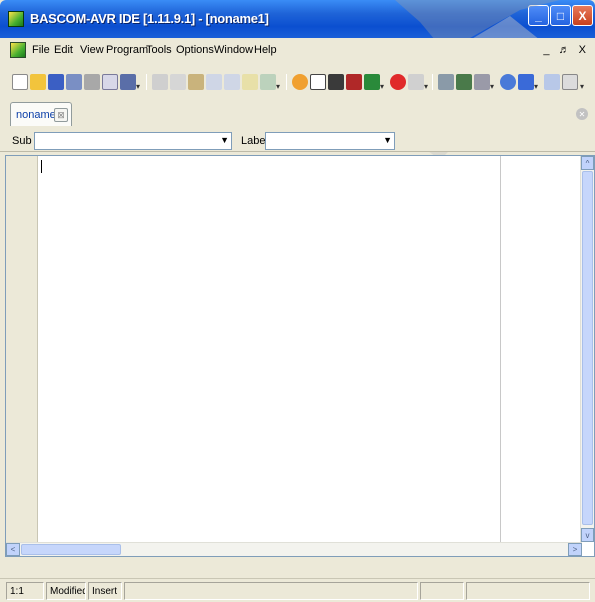 This screenshot has height=602, width=595. What do you see at coordinates (566, 50) in the screenshot?
I see `mdi-child-controls: _ ♬ X` at bounding box center [566, 50].